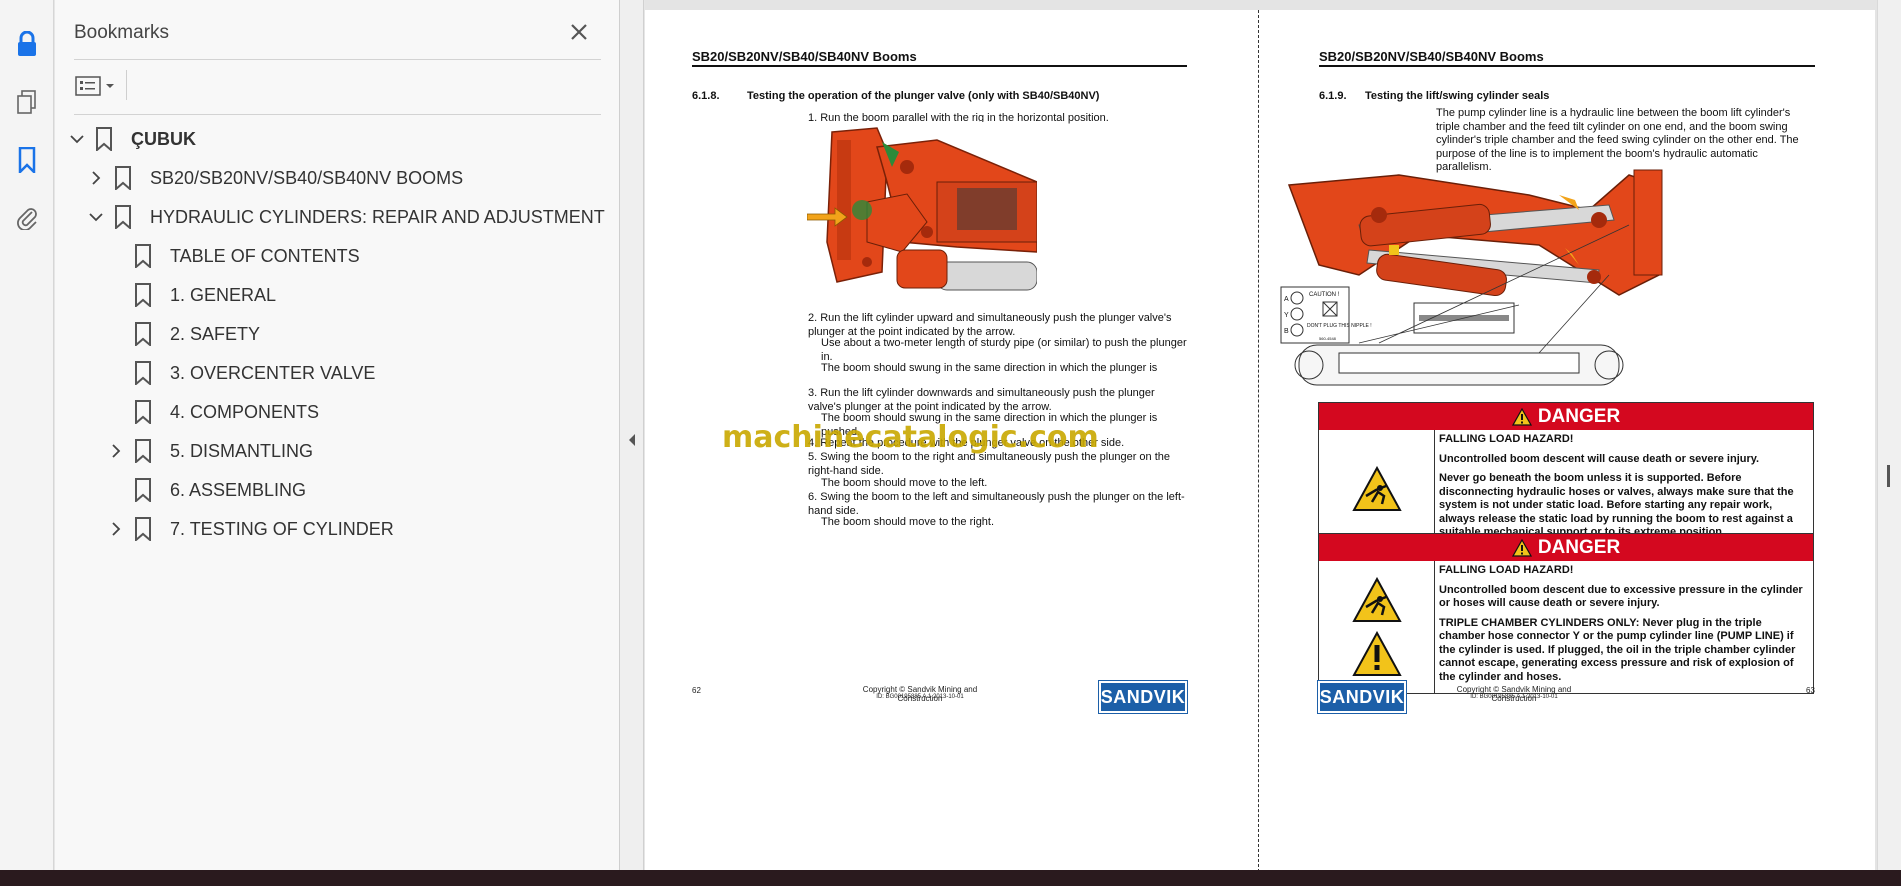 The image size is (1901, 886). Describe the element at coordinates (1339, 326) in the screenshot. I see `caution-text: DON'T PLUG THIS NIPPLE !` at that location.